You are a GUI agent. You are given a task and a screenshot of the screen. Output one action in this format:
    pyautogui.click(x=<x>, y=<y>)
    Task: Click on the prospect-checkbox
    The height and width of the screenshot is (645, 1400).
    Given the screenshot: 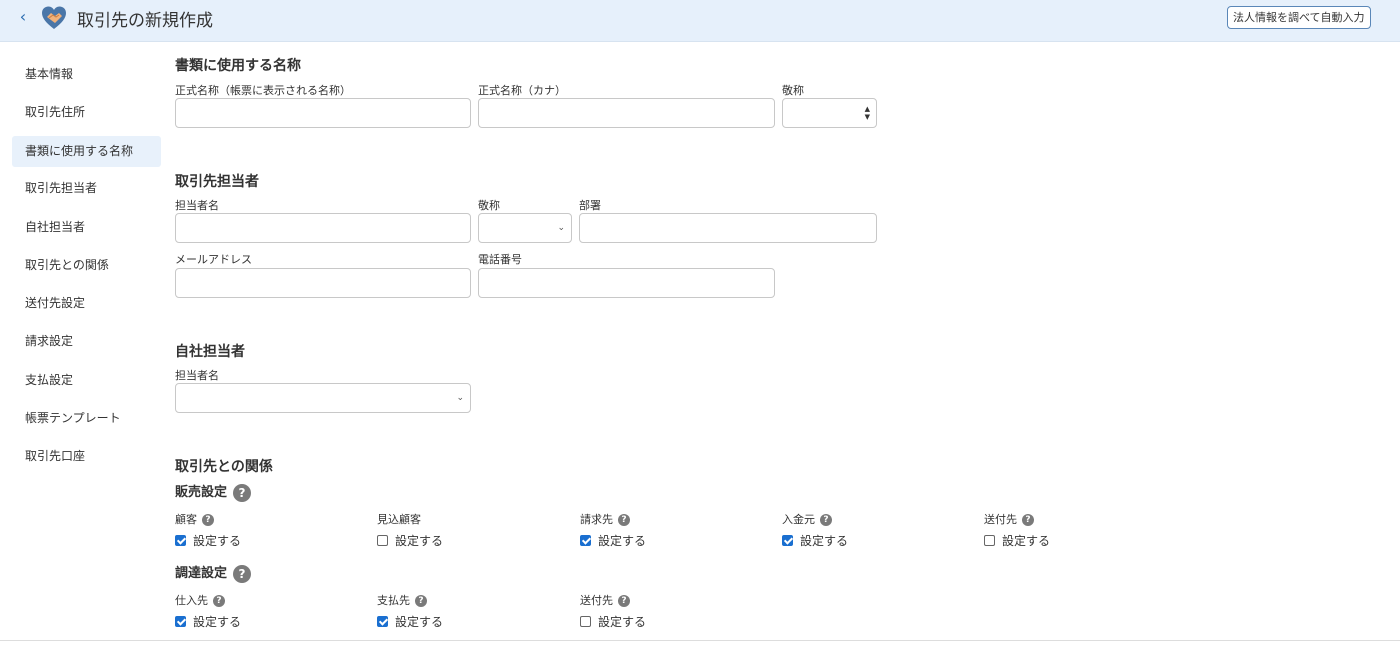 What is the action you would take?
    pyautogui.click(x=382, y=540)
    